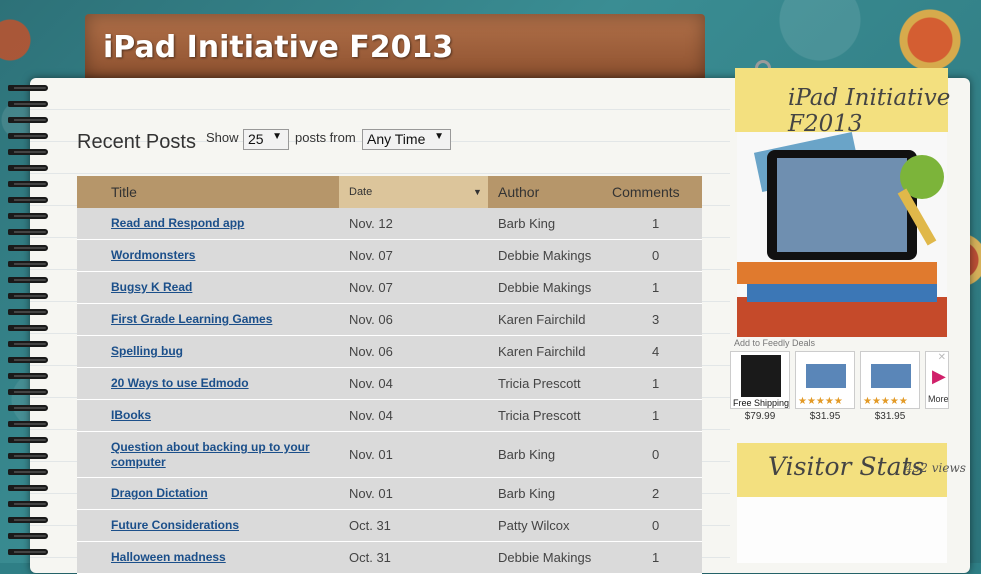 Image resolution: width=981 pixels, height=574 pixels. Describe the element at coordinates (938, 399) in the screenshot. I see `more-label: More` at that location.